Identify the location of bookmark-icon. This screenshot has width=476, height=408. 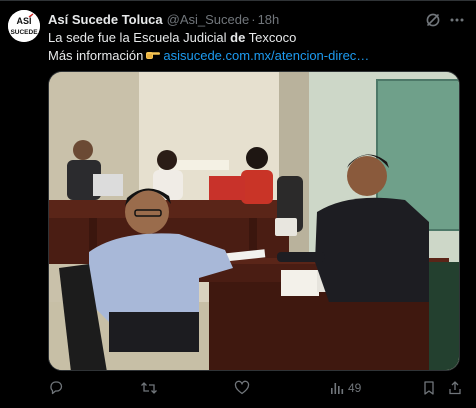
(429, 388).